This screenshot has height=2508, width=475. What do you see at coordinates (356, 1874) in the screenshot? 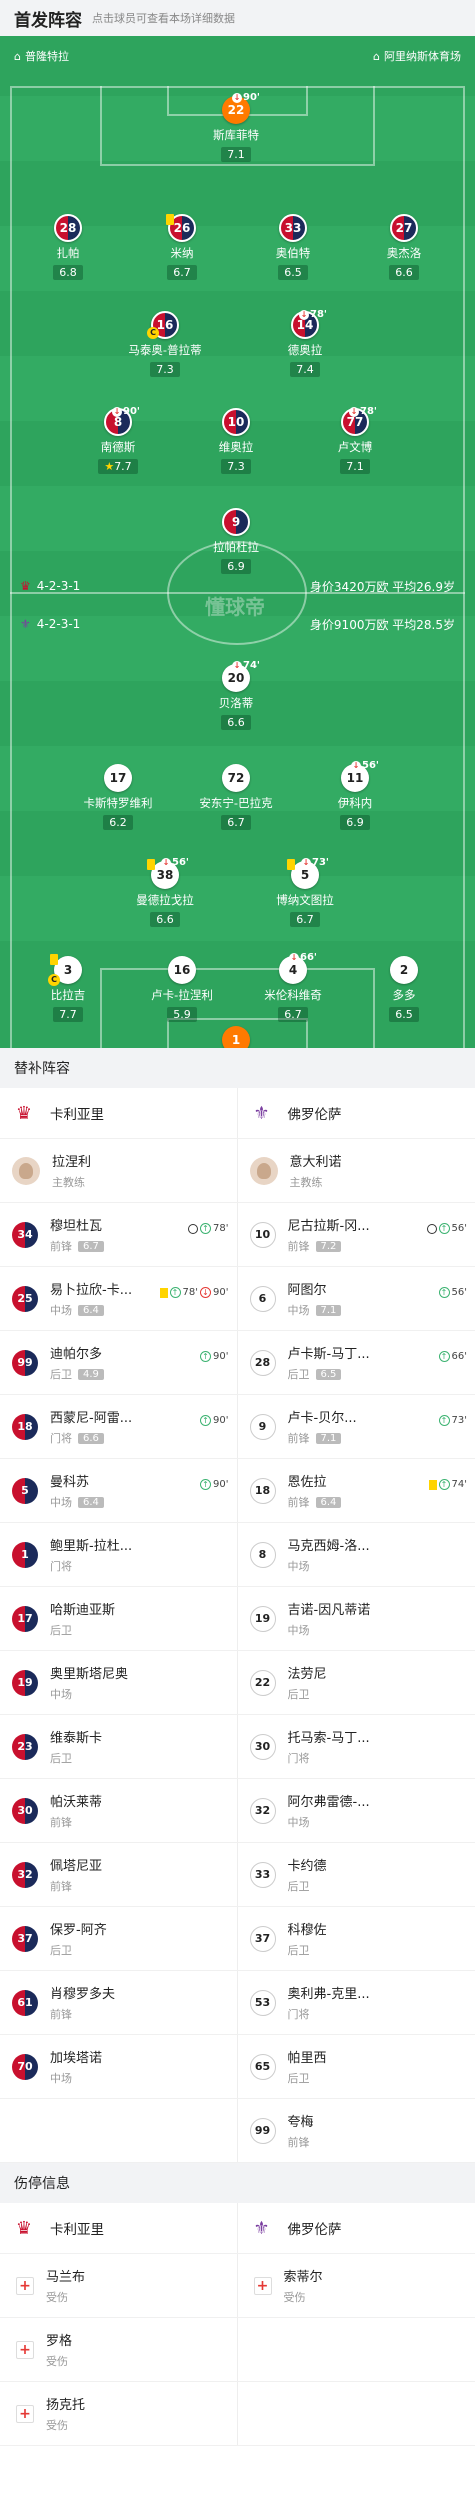
I see `sub-player: 33 卡约德 后卫` at bounding box center [356, 1874].